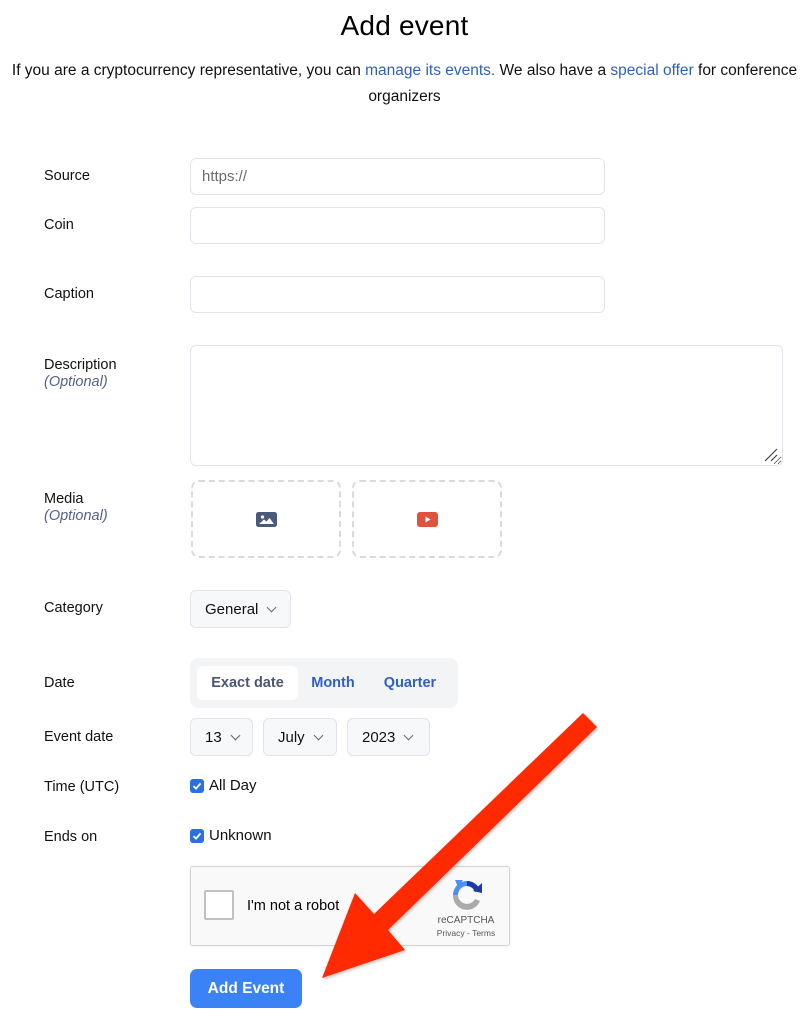  What do you see at coordinates (333, 683) in the screenshot?
I see `tab-month: Month` at bounding box center [333, 683].